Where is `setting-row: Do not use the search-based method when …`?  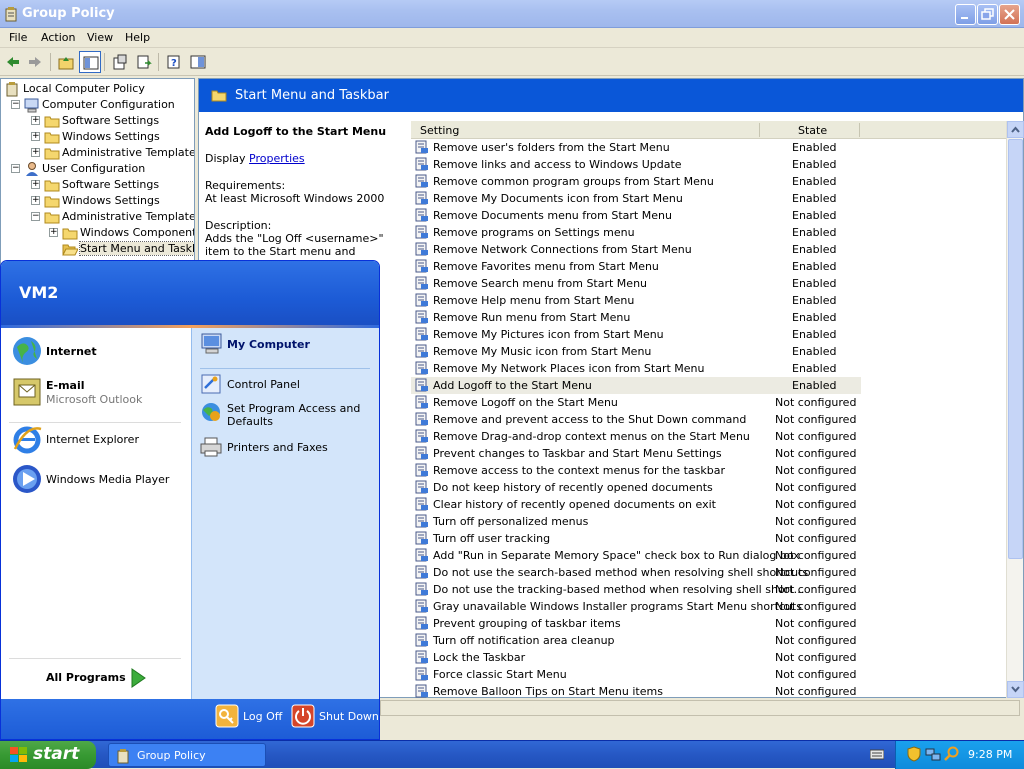 setting-row: Do not use the search-based method when … is located at coordinates (636, 572).